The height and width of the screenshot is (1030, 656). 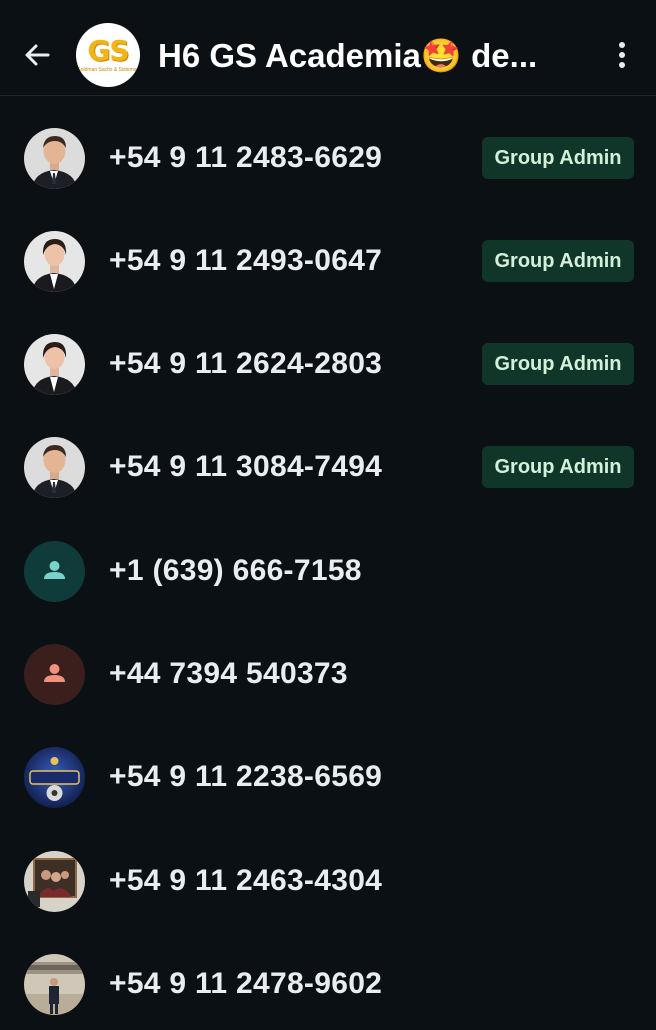 I want to click on member-phone: +54 9 11 2483-6629, so click(x=246, y=157).